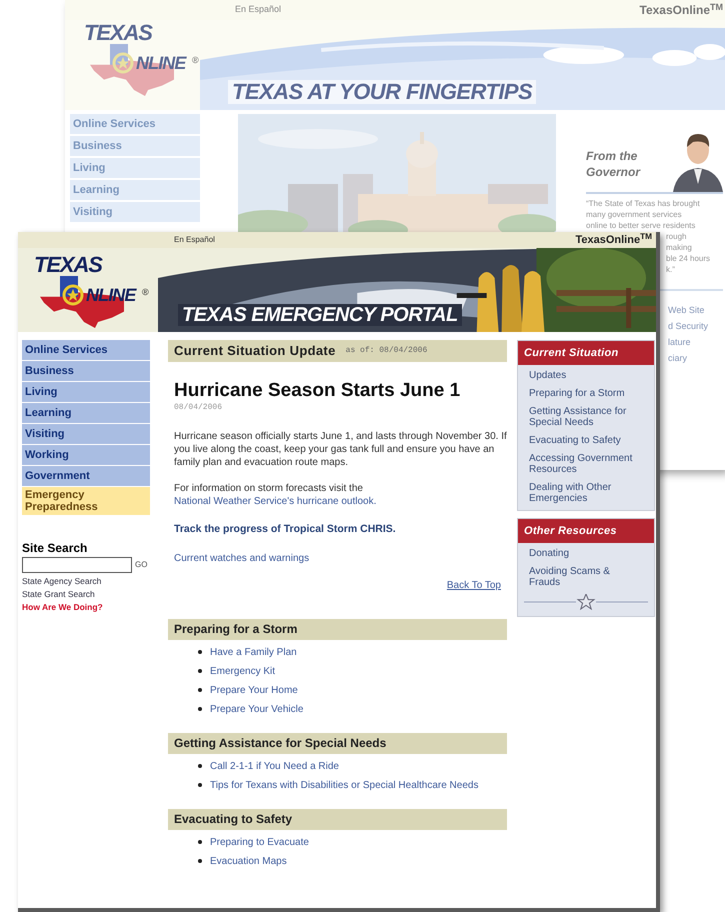 The image size is (725, 912). Describe the element at coordinates (161, 63) in the screenshot. I see `logo-text: NLINE` at that location.